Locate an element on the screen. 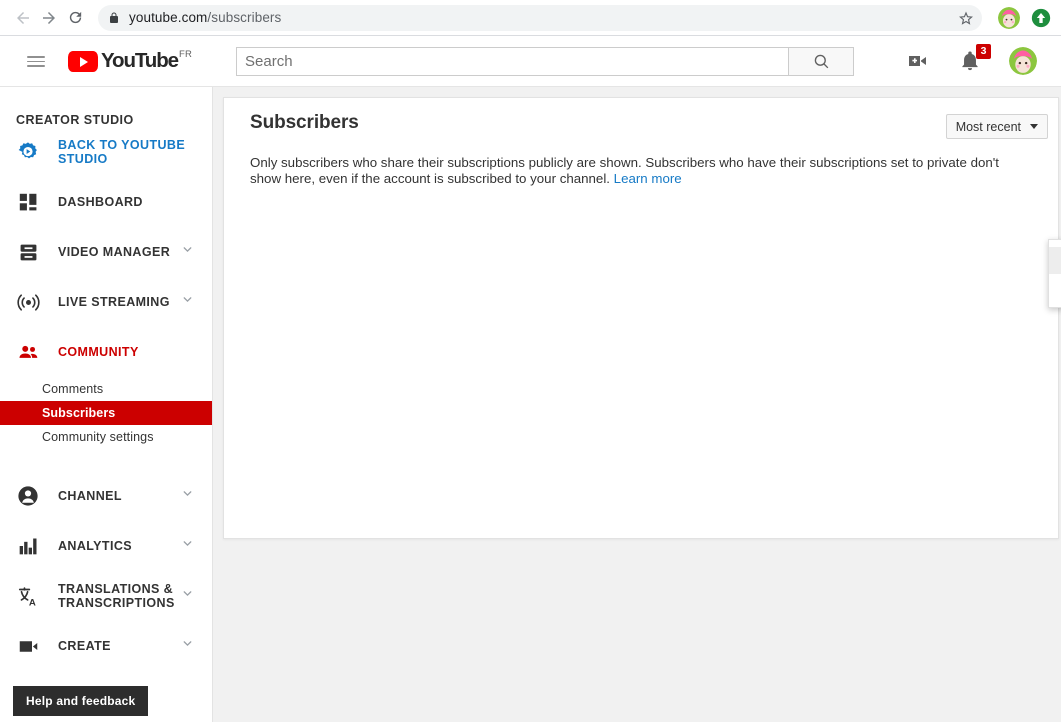 This screenshot has width=1061, height=722. url-text: youtube.com/subscribers is located at coordinates (205, 17).